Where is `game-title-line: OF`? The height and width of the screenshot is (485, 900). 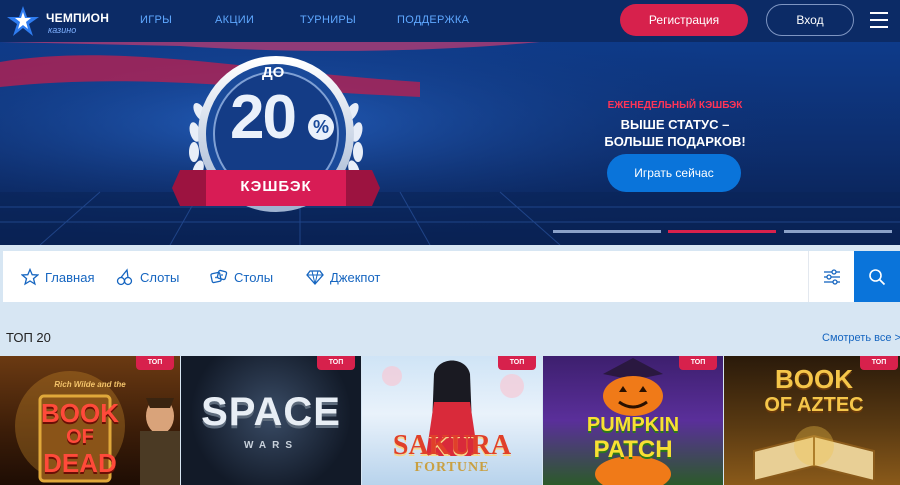
game-title-line: OF is located at coordinates (80, 437).